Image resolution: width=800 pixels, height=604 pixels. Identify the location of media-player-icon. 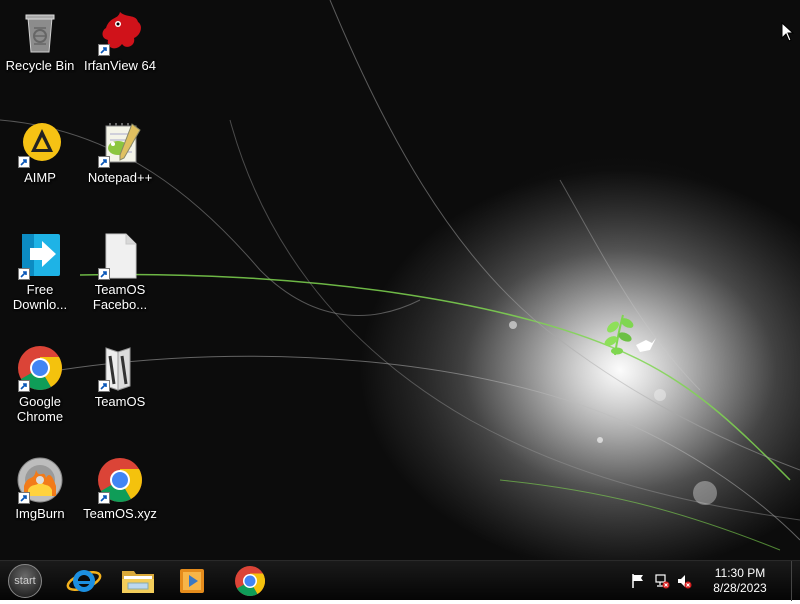
(192, 581).